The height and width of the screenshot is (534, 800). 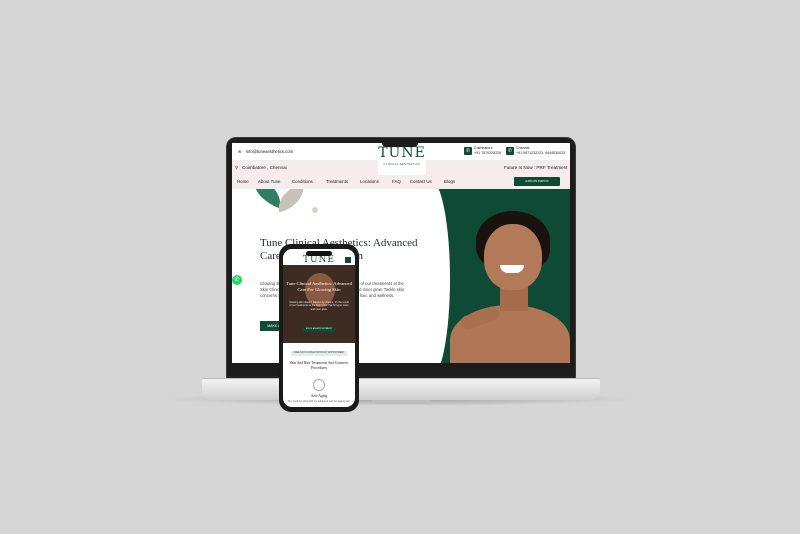 I want to click on location-text: Coimbatore , Chennai, so click(x=264, y=167).